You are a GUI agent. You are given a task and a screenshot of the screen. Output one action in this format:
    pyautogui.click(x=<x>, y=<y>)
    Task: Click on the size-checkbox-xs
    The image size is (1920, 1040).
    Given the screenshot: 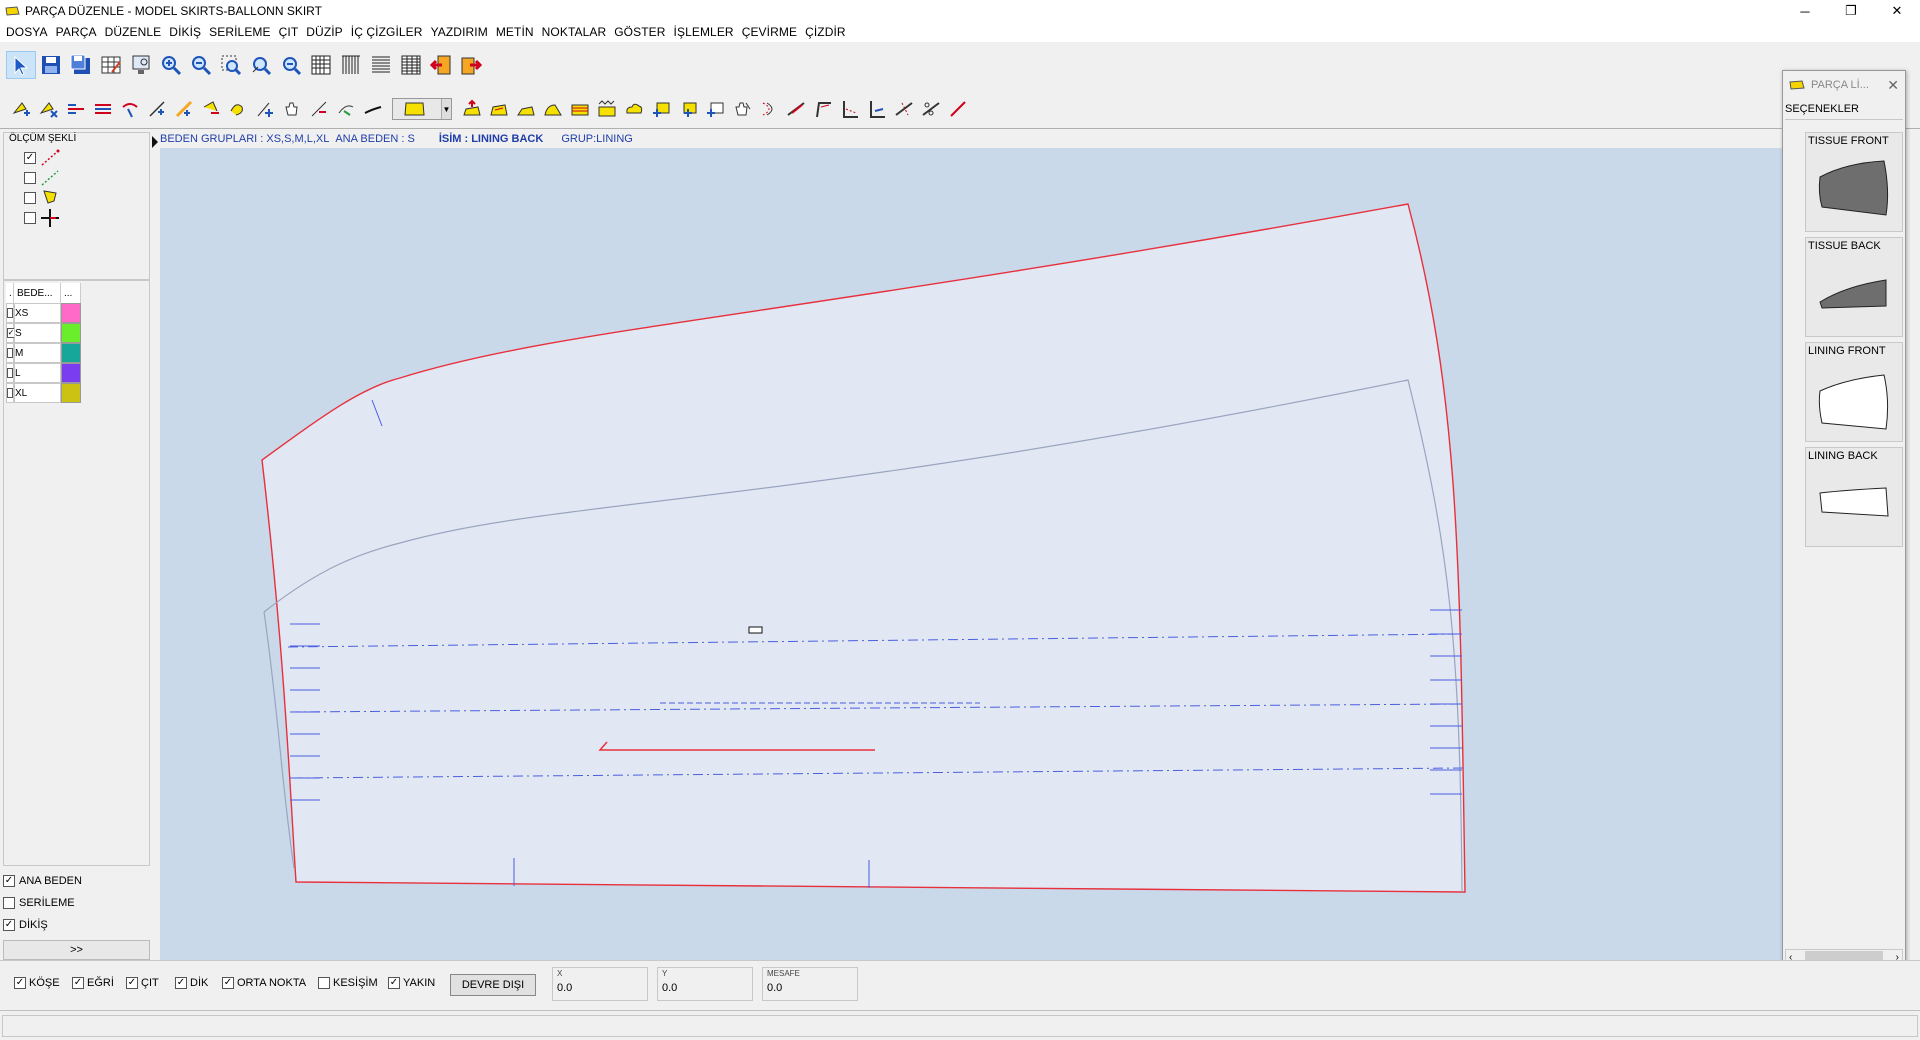 What is the action you would take?
    pyautogui.click(x=10, y=313)
    